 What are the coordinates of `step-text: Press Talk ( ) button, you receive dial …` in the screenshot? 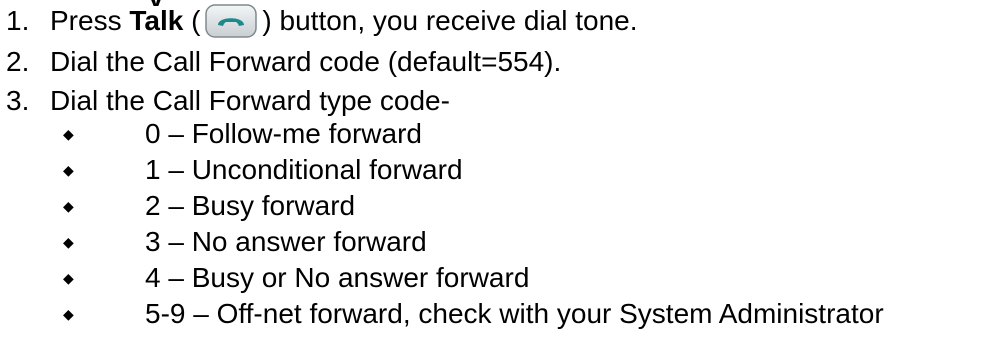 It's located at (344, 21).